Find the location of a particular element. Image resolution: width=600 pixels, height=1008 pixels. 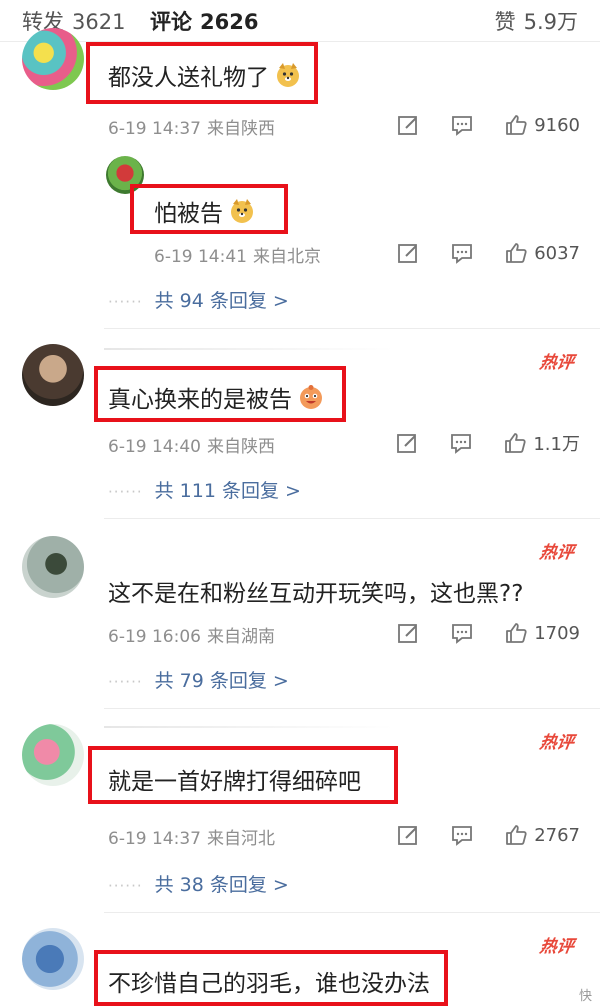

comment-time: 6-19 14:40 is located at coordinates (154, 447).